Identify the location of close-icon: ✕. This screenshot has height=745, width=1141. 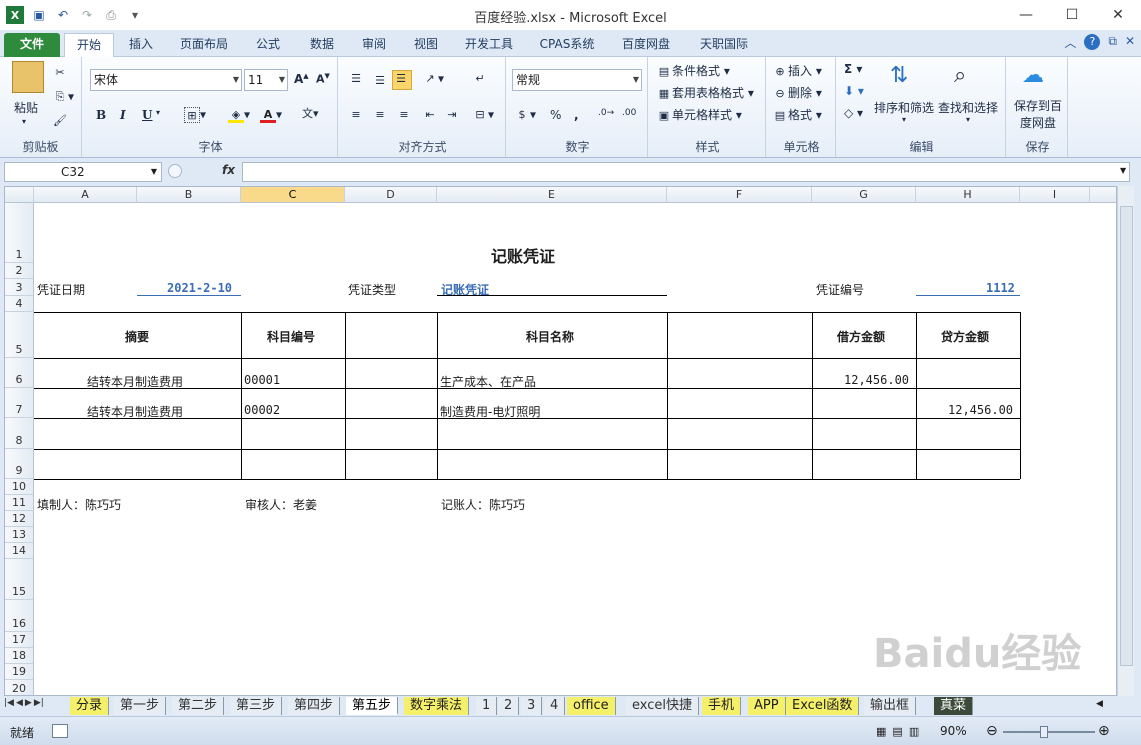
(1118, 15).